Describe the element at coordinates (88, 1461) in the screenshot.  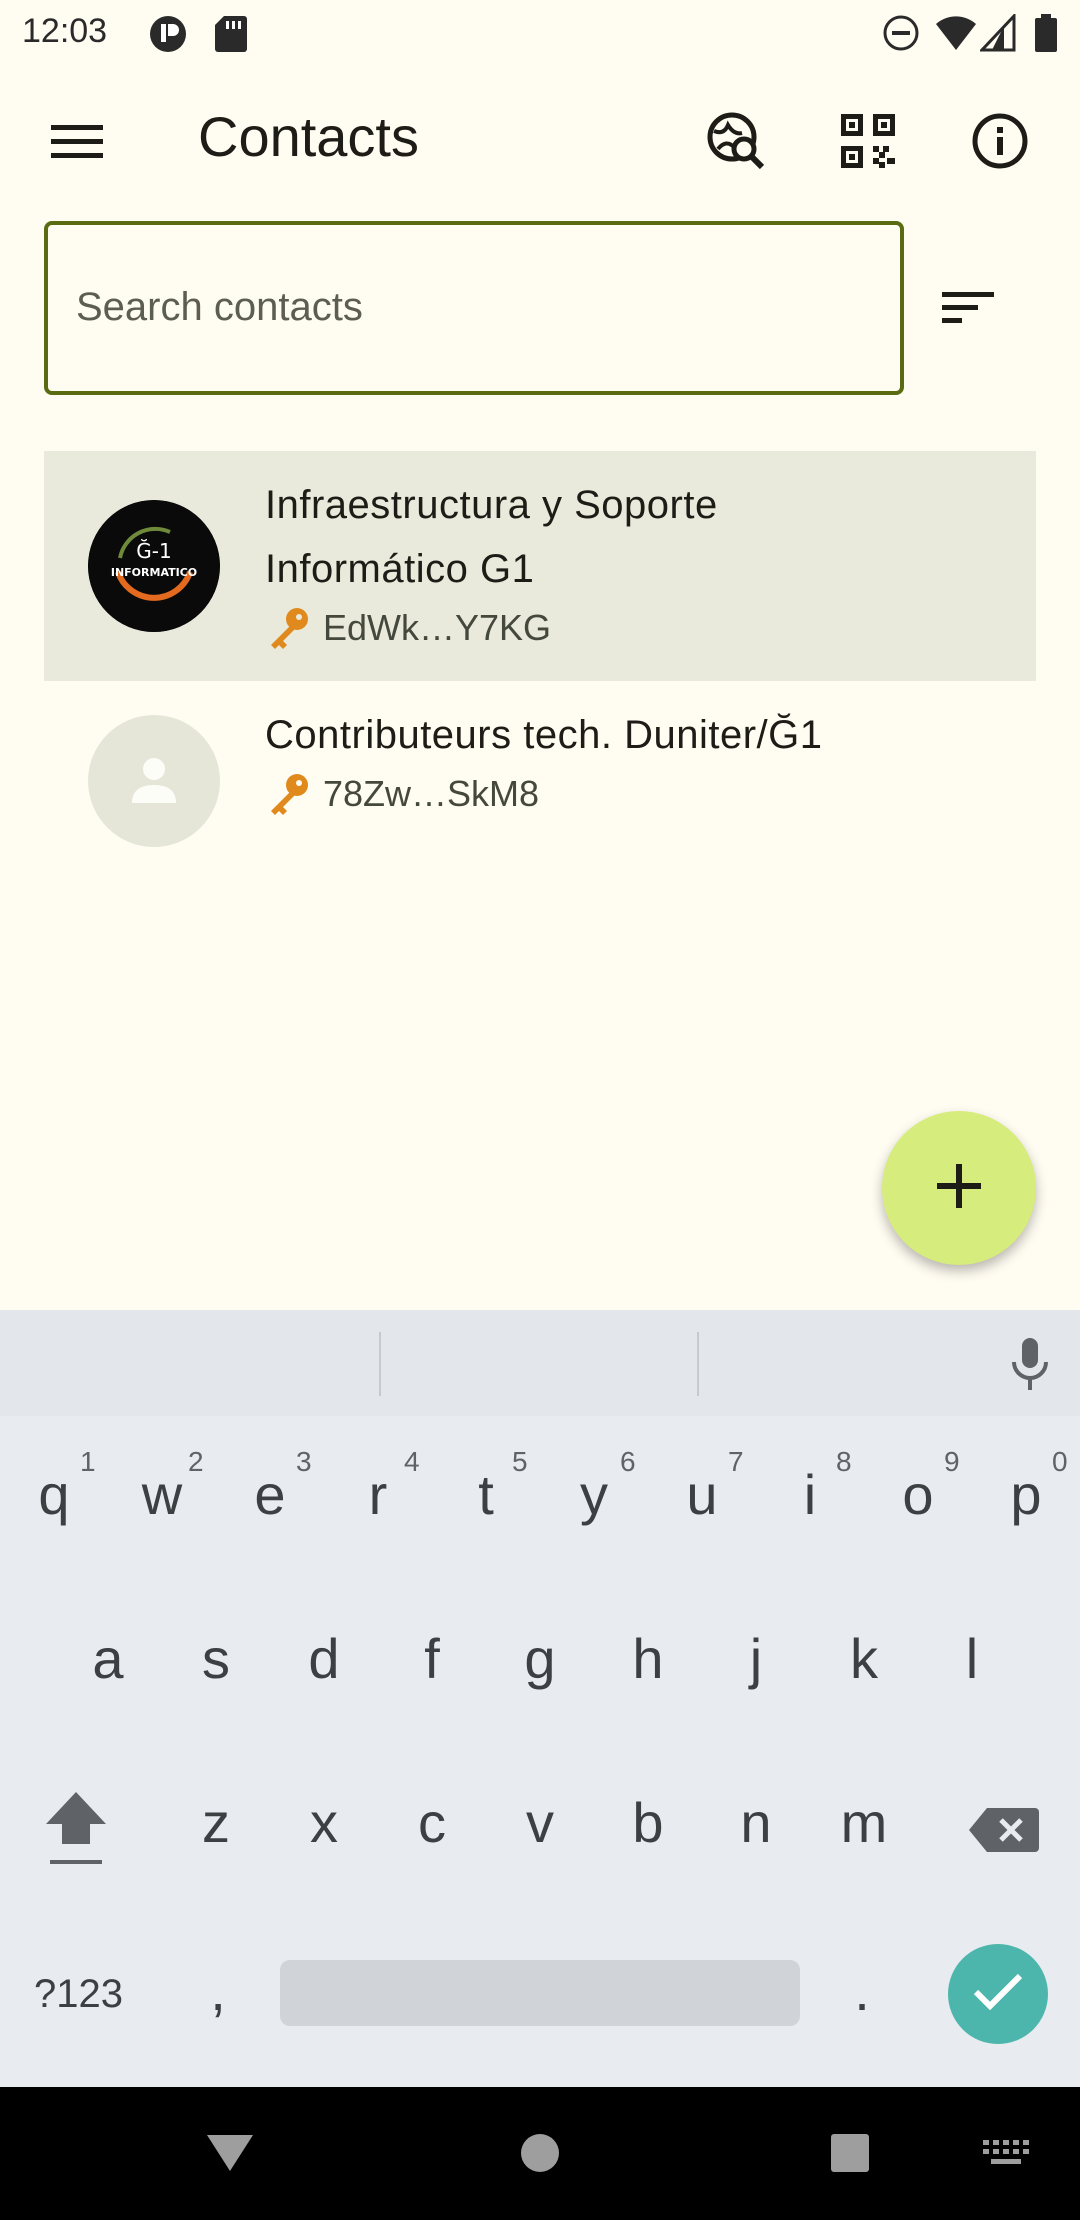
I see `key-hint-1: 1` at that location.